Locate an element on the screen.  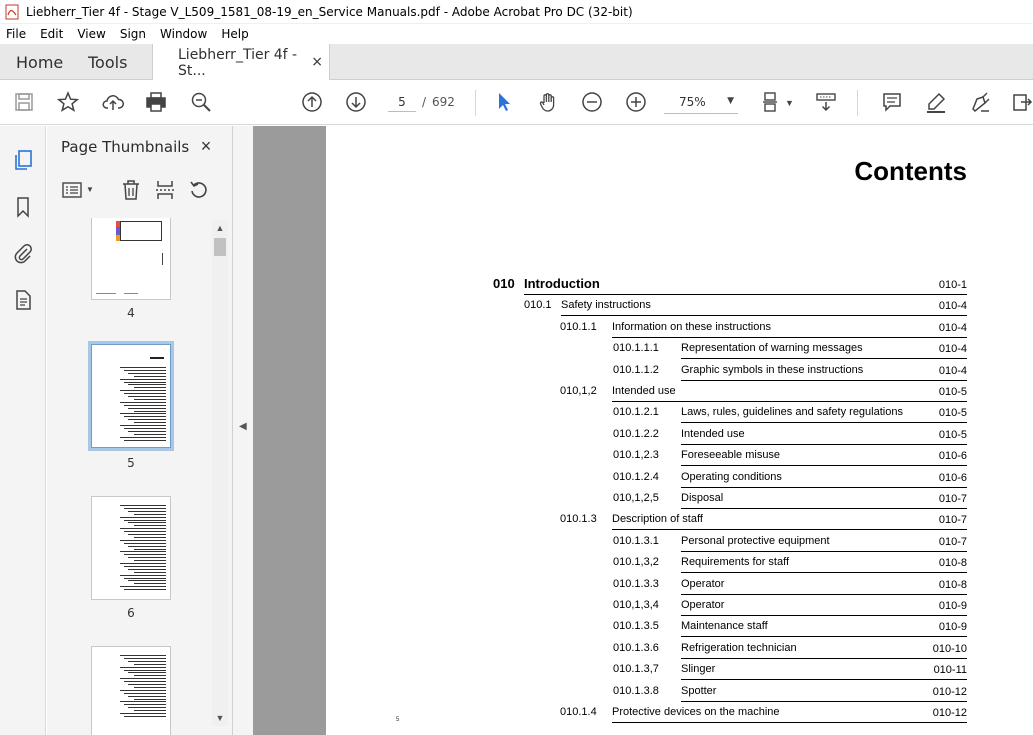
menu-sign: Sign is located at coordinates (133, 34).